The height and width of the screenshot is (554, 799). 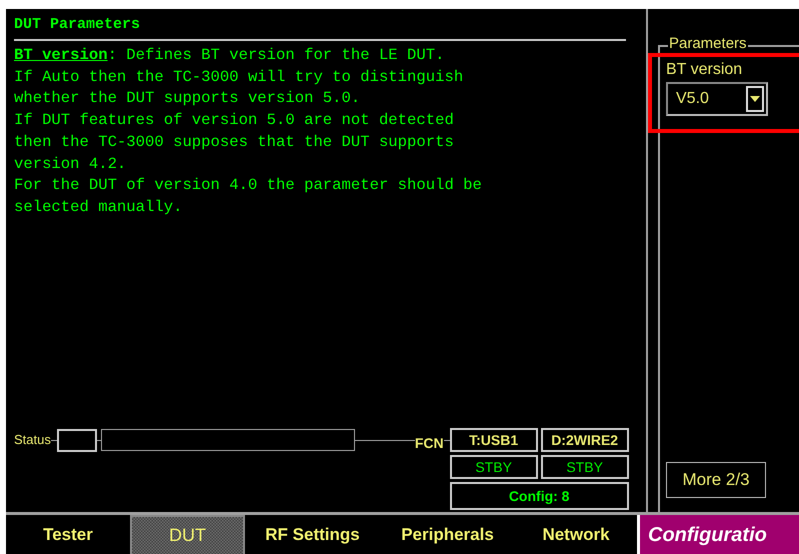 I want to click on help-text-line: BT version: Defines BT version for the LE DUT., so click(x=229, y=55).